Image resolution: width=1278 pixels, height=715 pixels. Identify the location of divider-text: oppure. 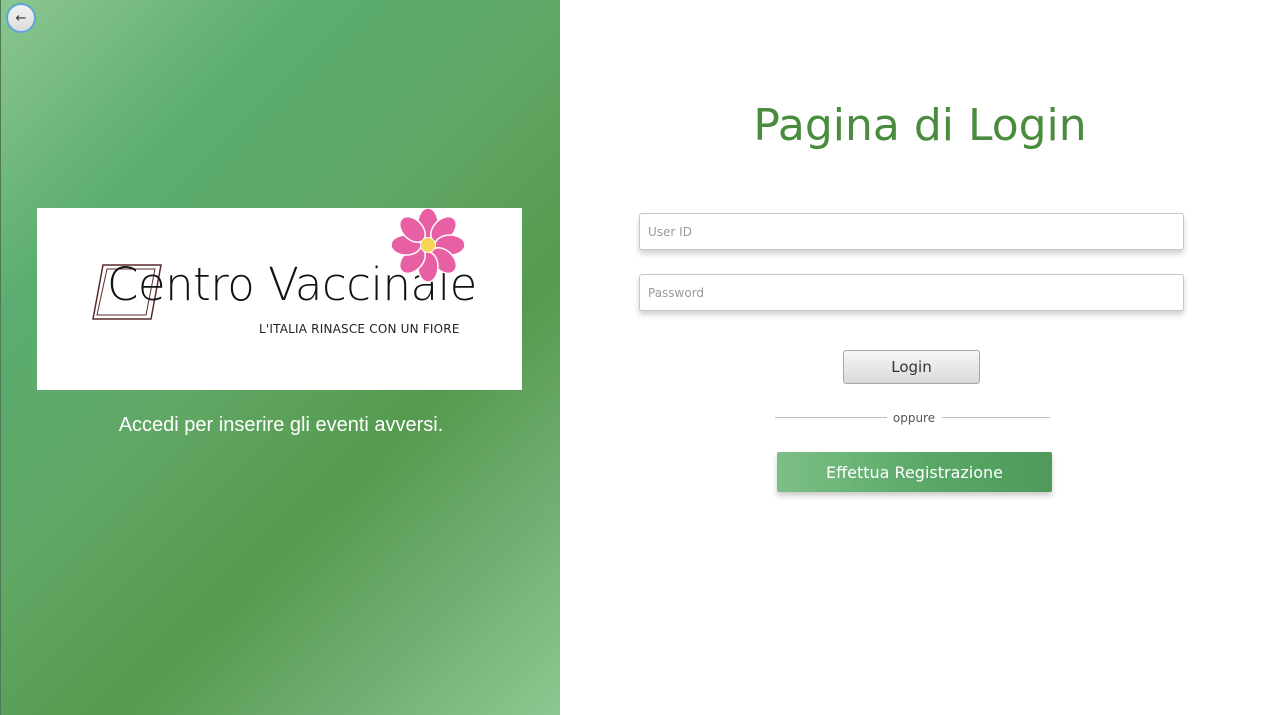
(914, 418).